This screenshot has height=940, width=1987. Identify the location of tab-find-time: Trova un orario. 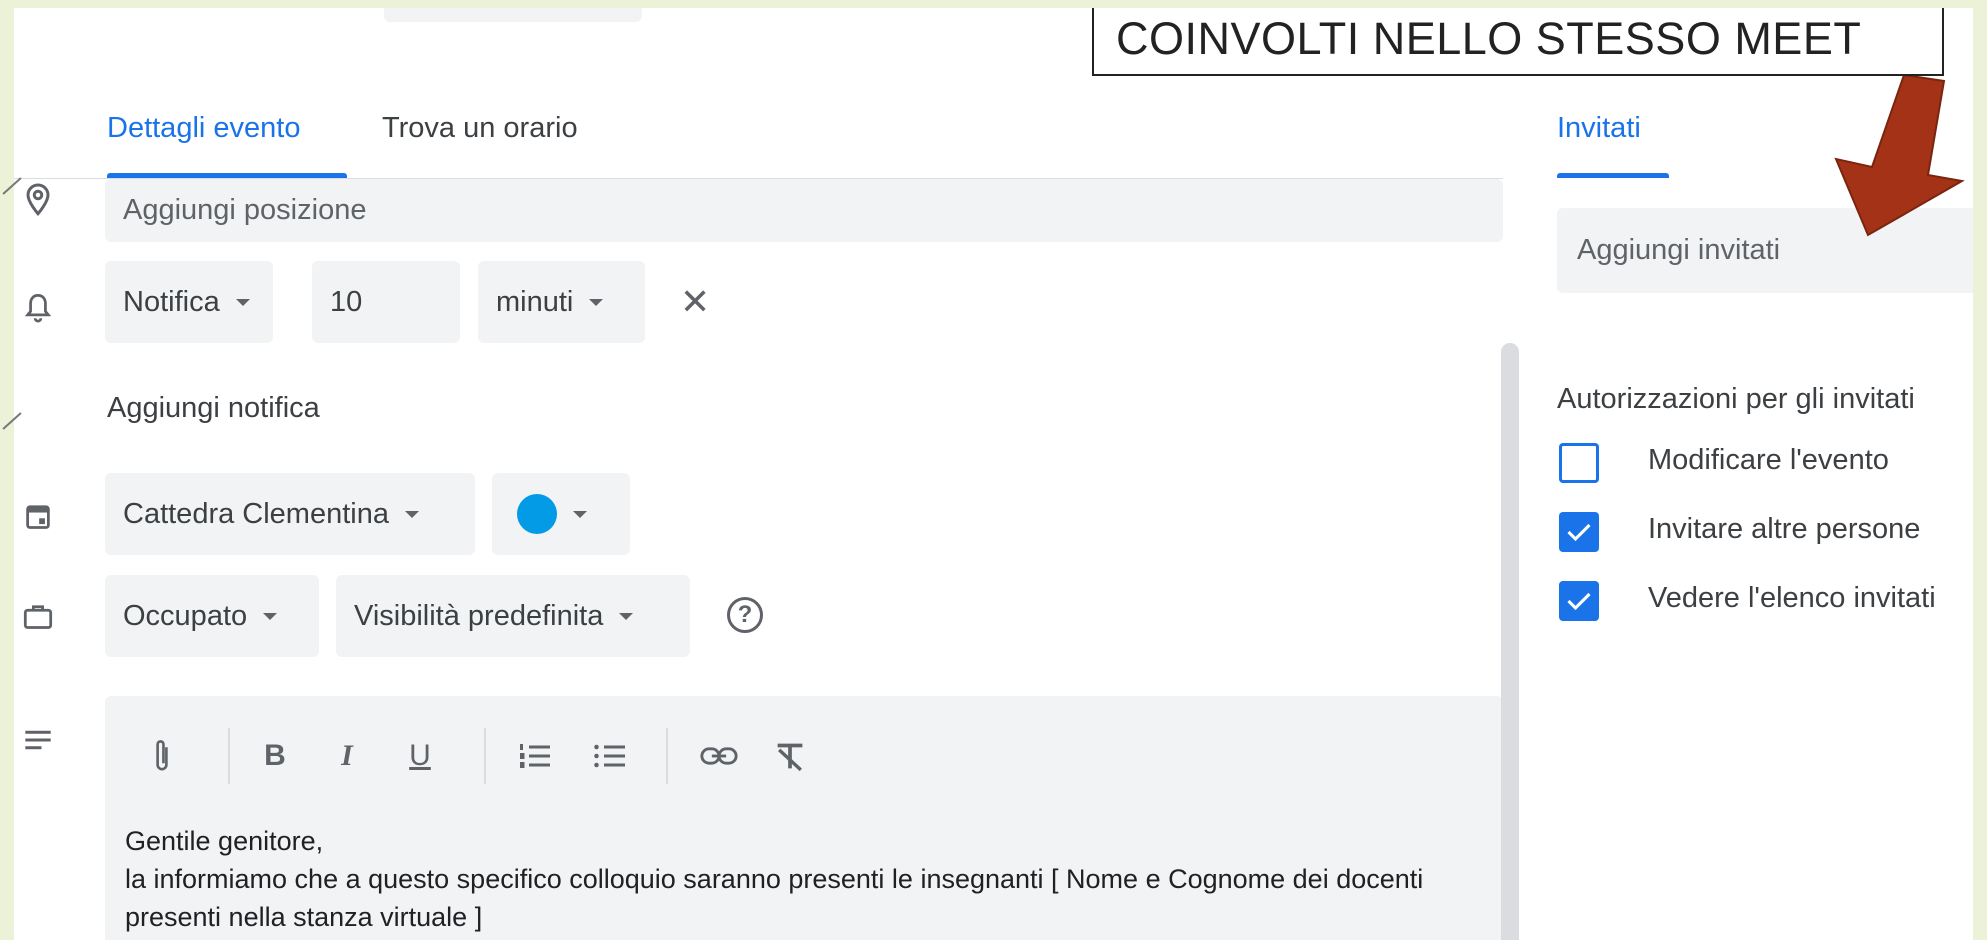
(480, 128).